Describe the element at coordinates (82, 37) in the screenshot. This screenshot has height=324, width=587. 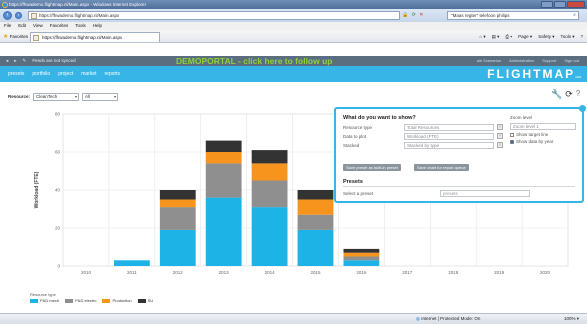
I see `tab-title: https://fhwademo.flightmap.nl/Main.aspx` at that location.